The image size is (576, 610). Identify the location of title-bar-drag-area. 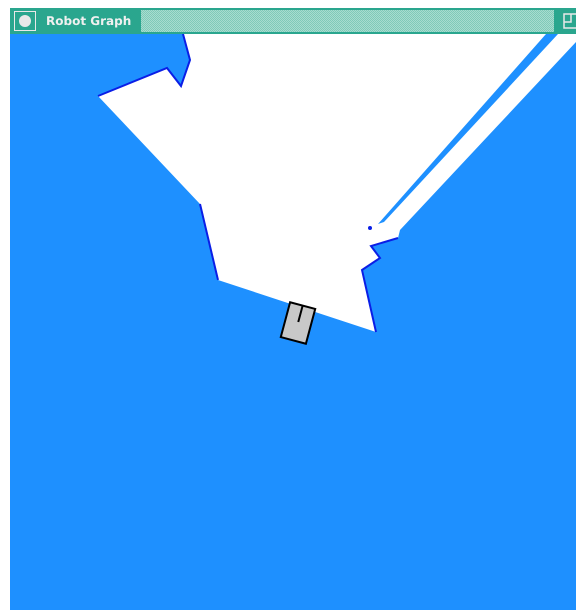
(347, 21).